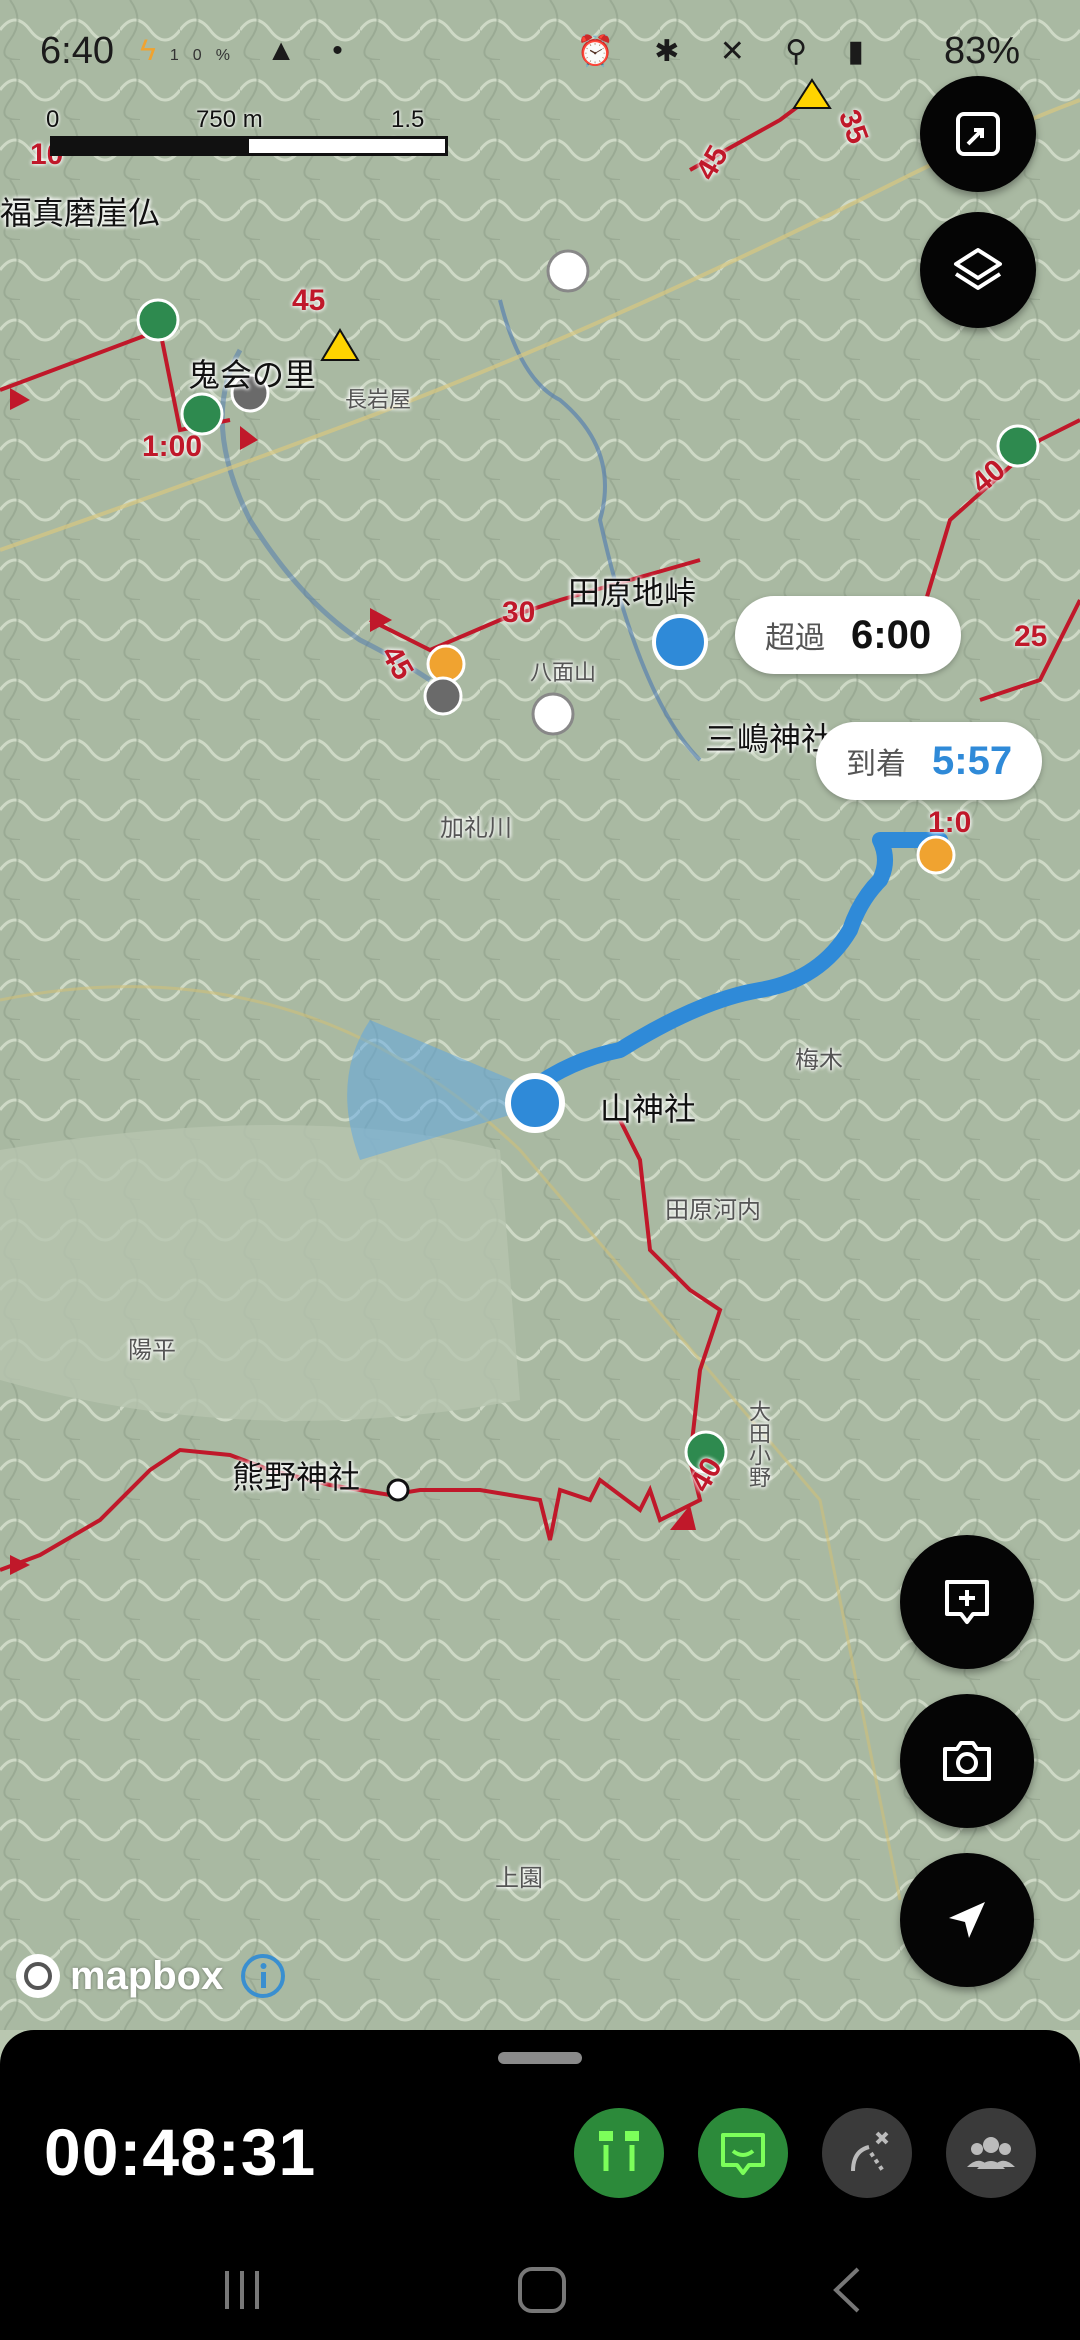  What do you see at coordinates (632, 593) in the screenshot?
I see `place-tawara-pass: 田原地峠` at bounding box center [632, 593].